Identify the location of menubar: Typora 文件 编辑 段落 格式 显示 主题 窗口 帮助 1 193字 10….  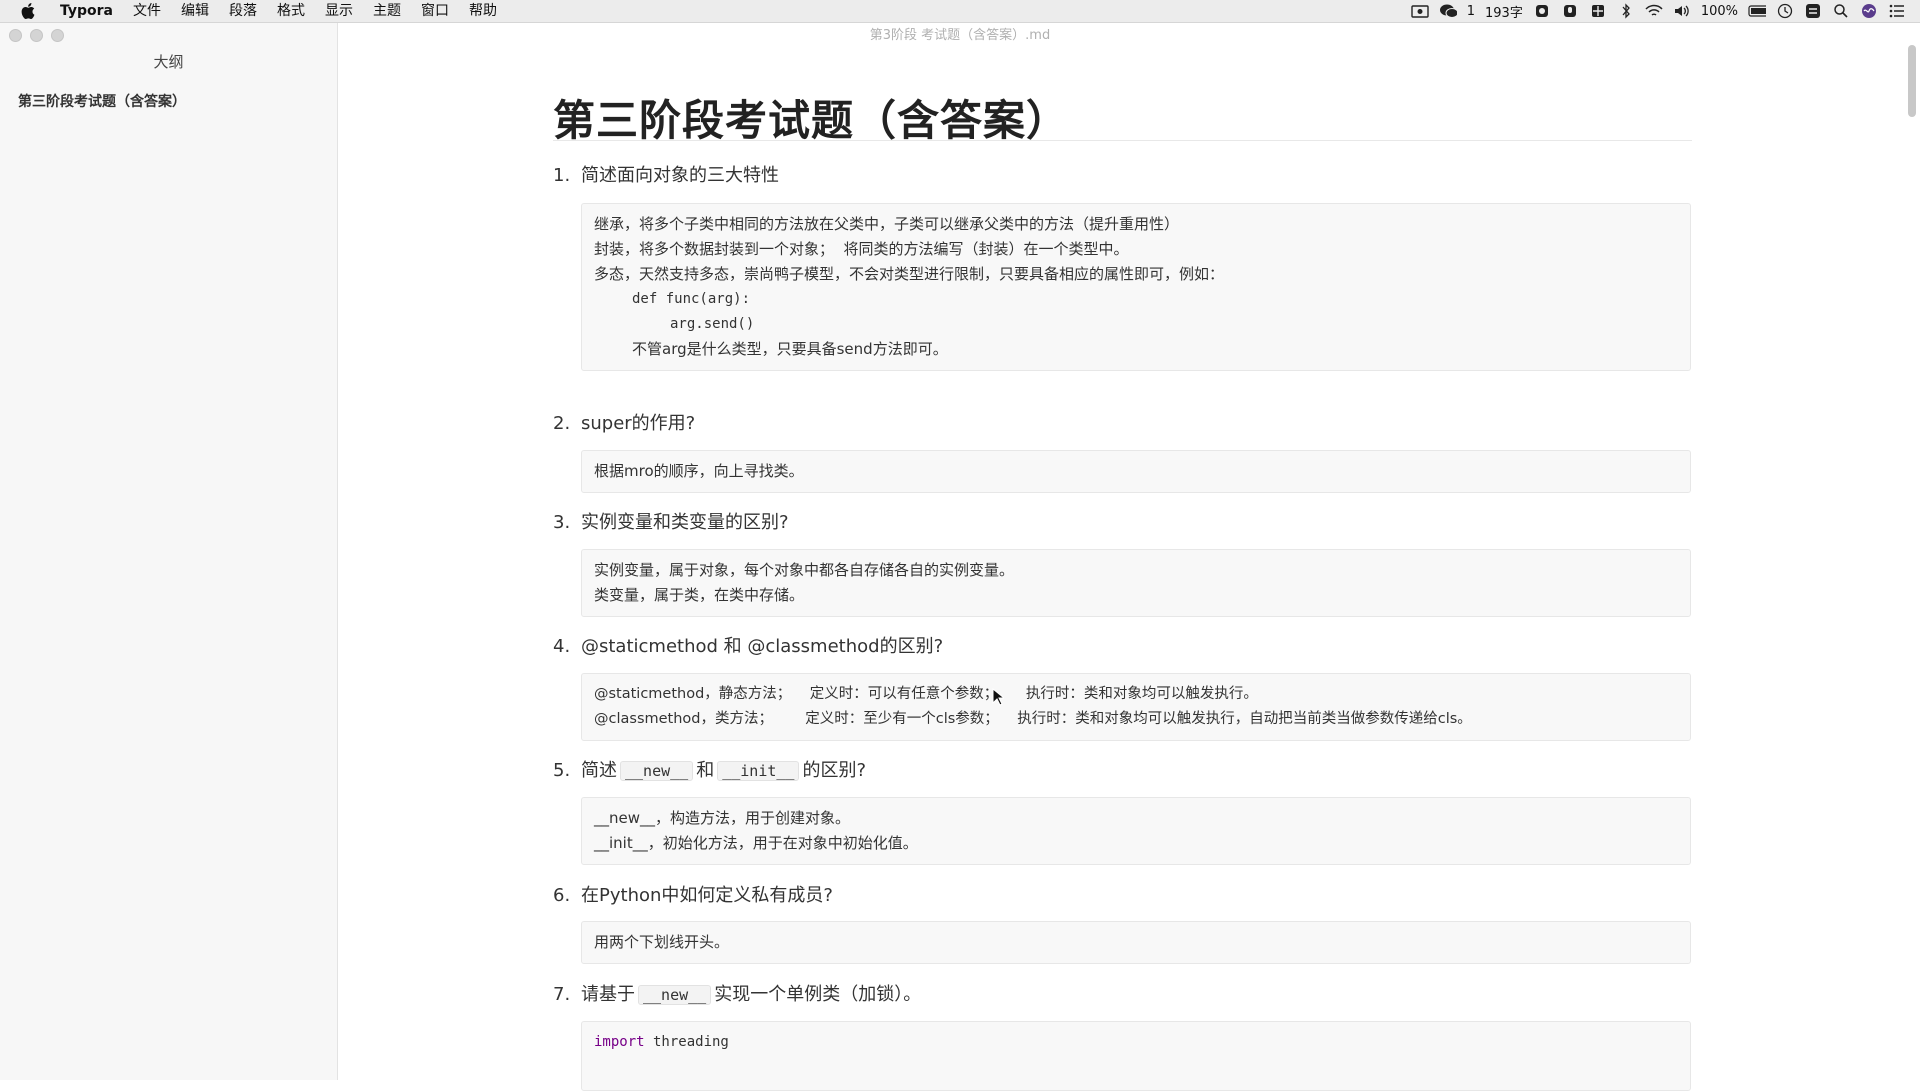
(960, 11).